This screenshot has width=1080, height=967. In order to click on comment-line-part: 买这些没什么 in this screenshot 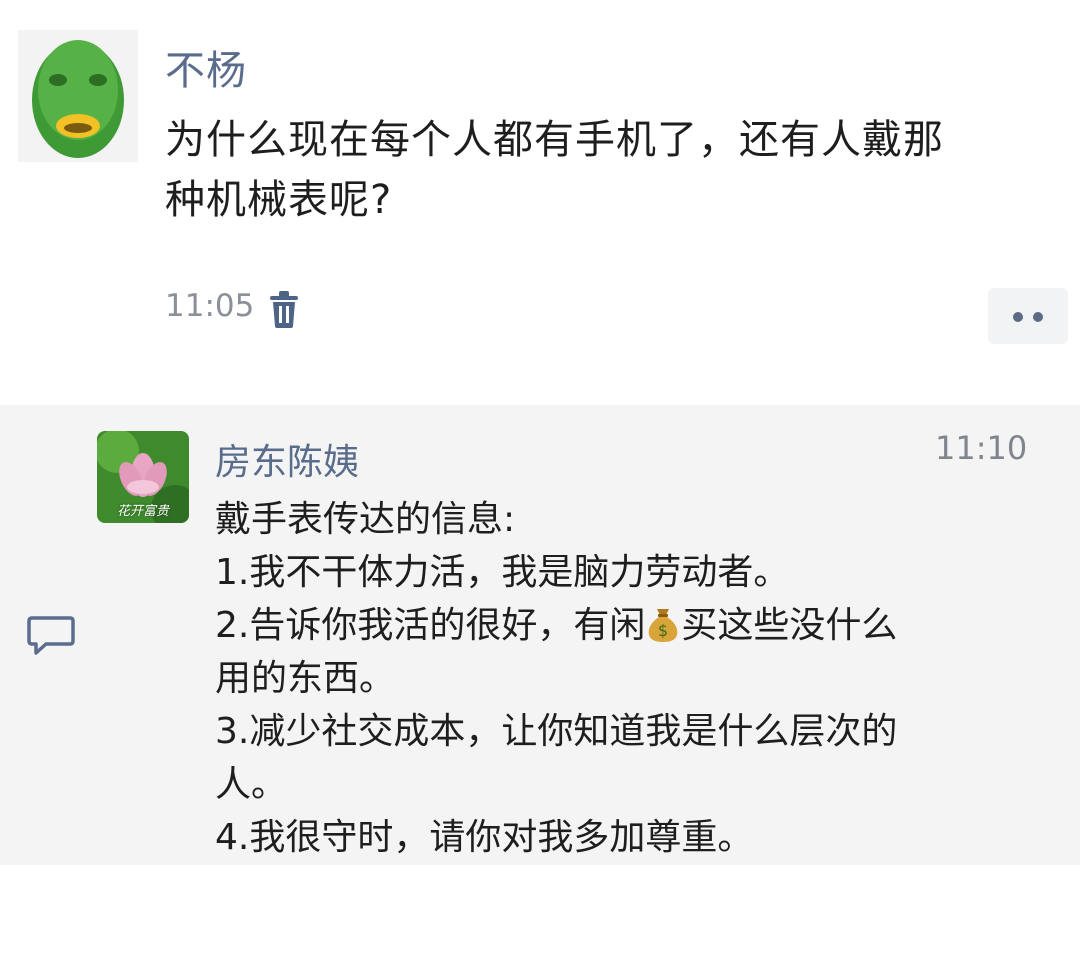, I will do `click(789, 625)`.